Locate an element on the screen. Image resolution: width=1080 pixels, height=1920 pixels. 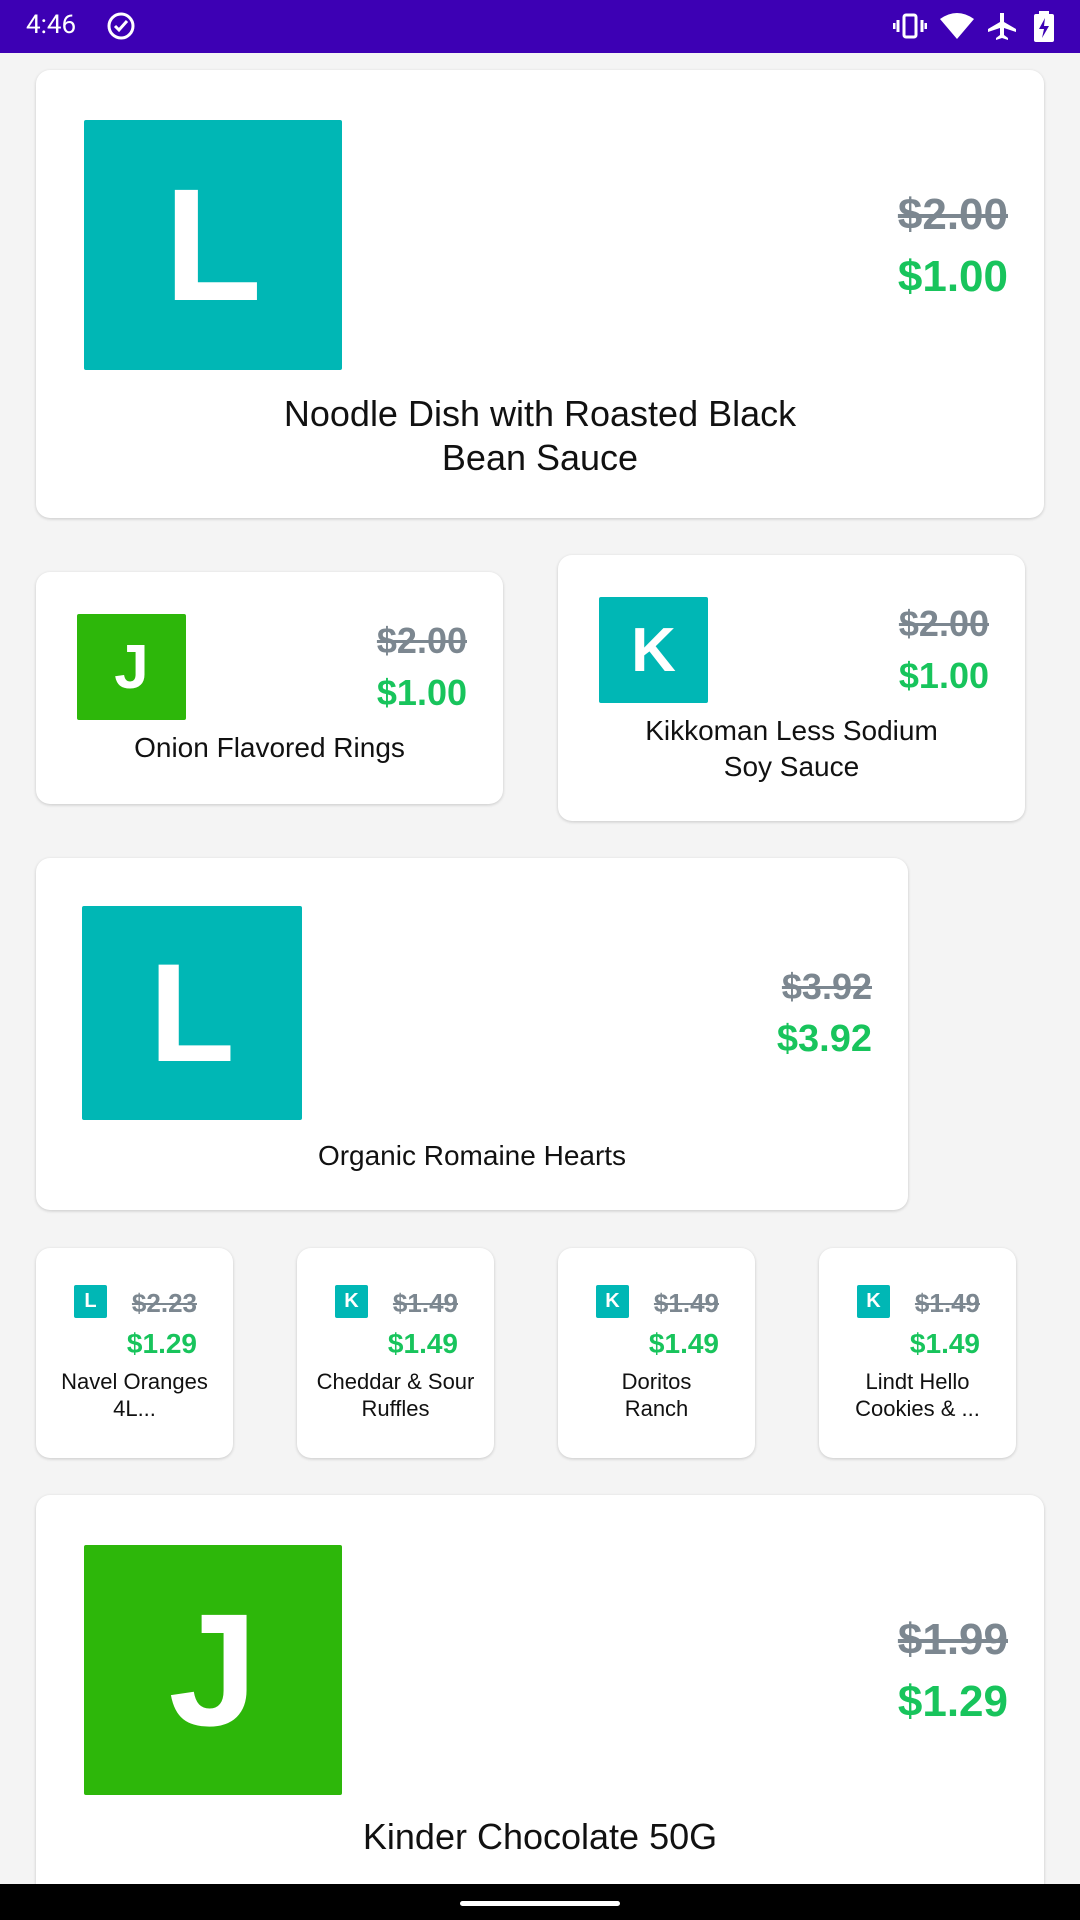
vibrate-icon is located at coordinates (910, 28).